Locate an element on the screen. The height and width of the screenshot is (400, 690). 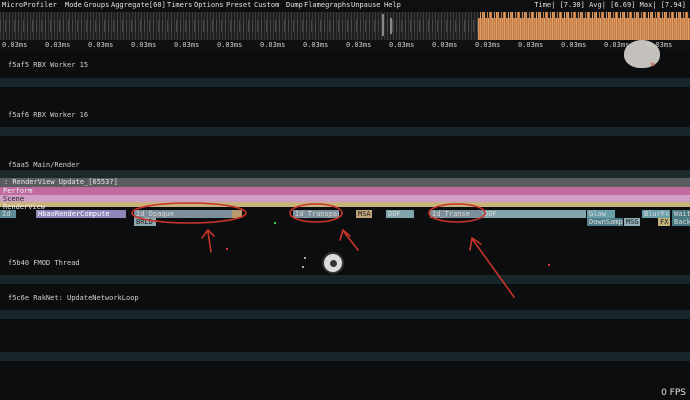
seg-brld: BRLD is located at coordinates (145, 222).